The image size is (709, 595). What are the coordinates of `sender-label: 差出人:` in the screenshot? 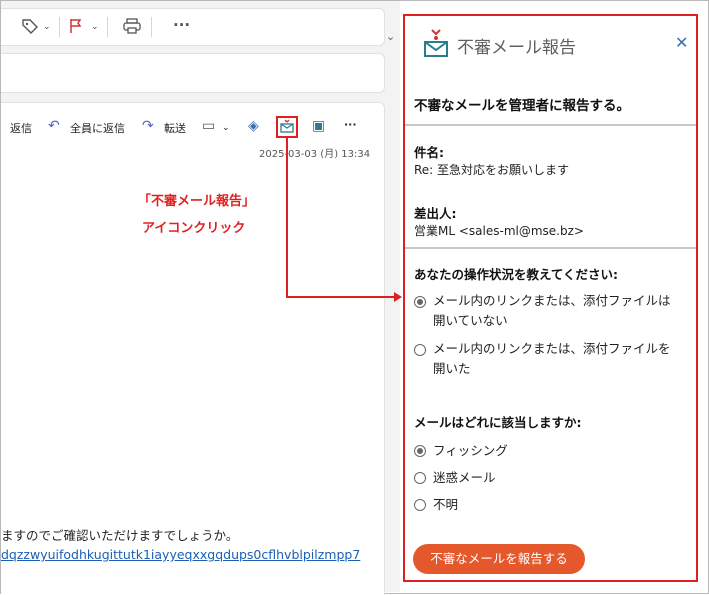 It's located at (435, 213).